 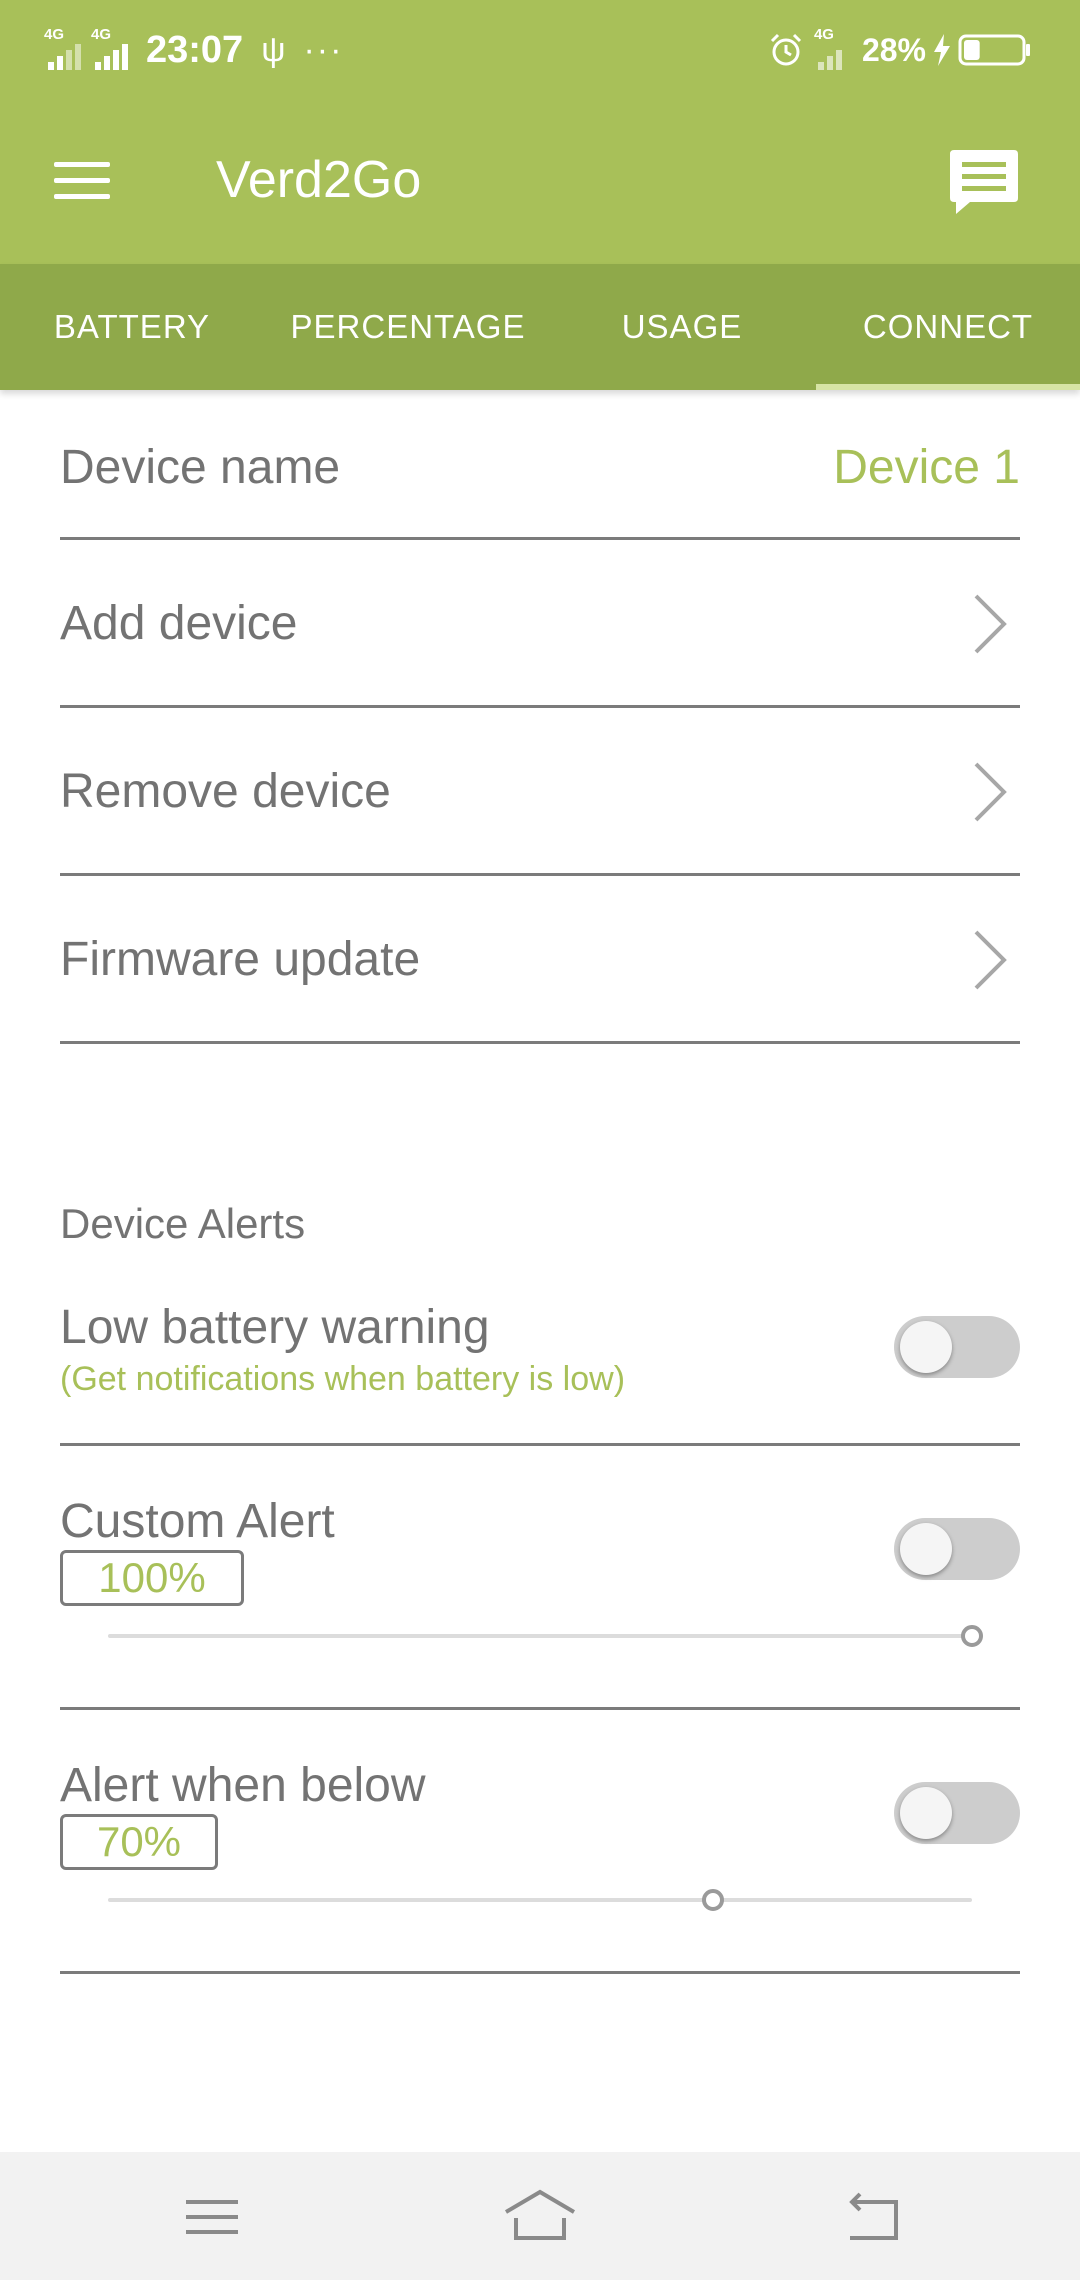 I want to click on tab-percentage: PERCENTAGE, so click(x=408, y=327).